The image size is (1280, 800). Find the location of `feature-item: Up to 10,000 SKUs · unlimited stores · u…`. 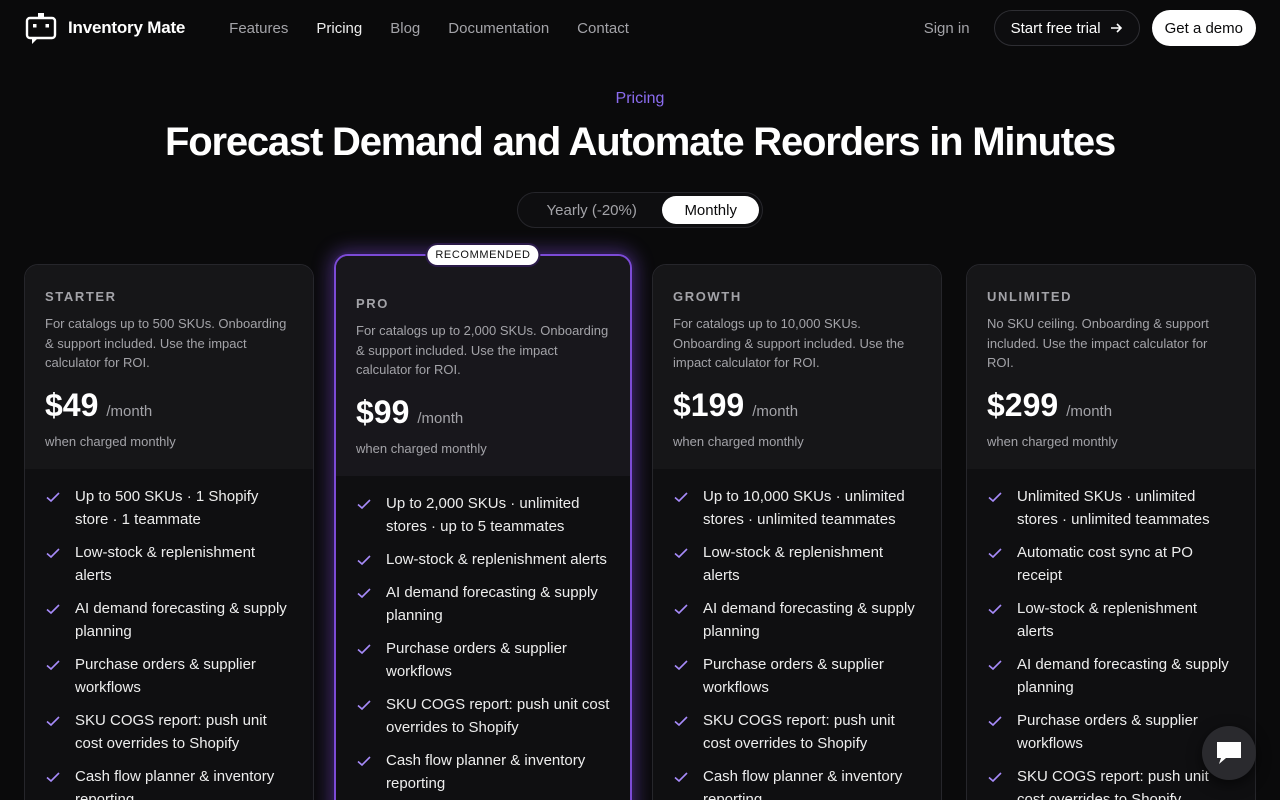

feature-item: Up to 10,000 SKUs · unlimited stores · u… is located at coordinates (797, 508).